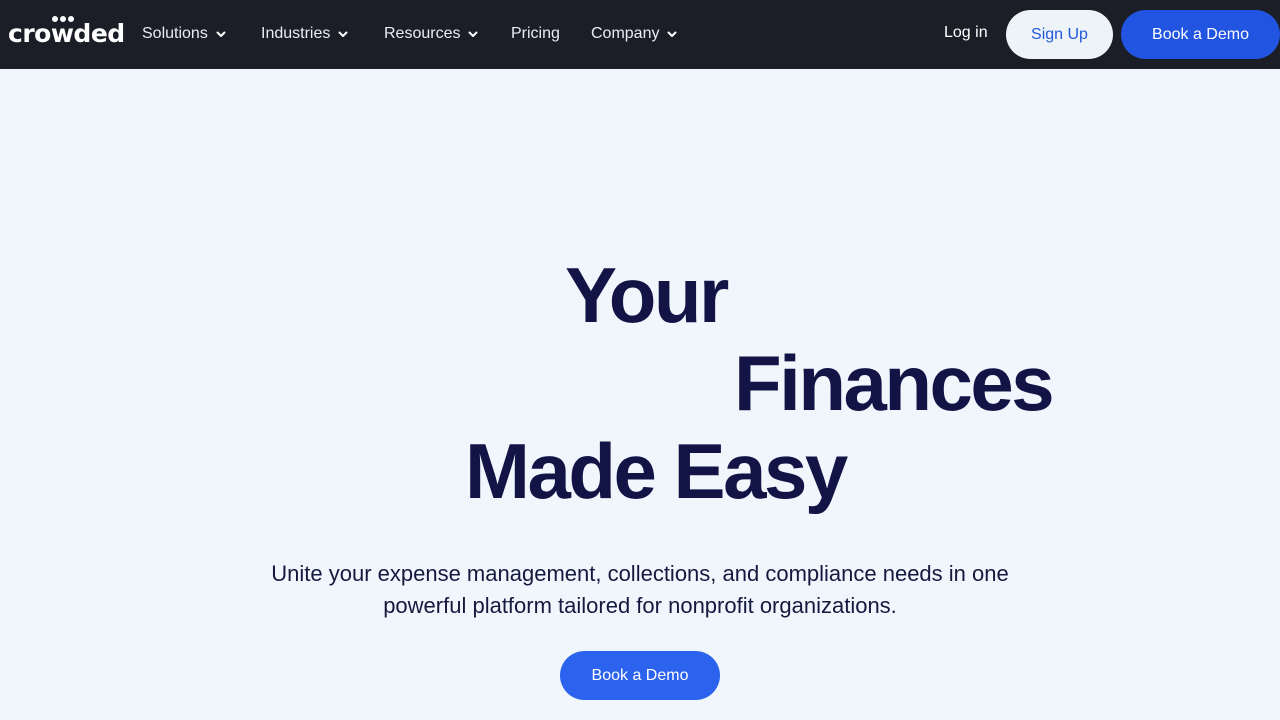 This screenshot has width=1280, height=720. Describe the element at coordinates (422, 33) in the screenshot. I see `nav-item-label: Resources` at that location.